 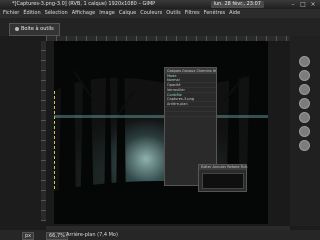 I want to click on right-dock, so click(x=305, y=131).